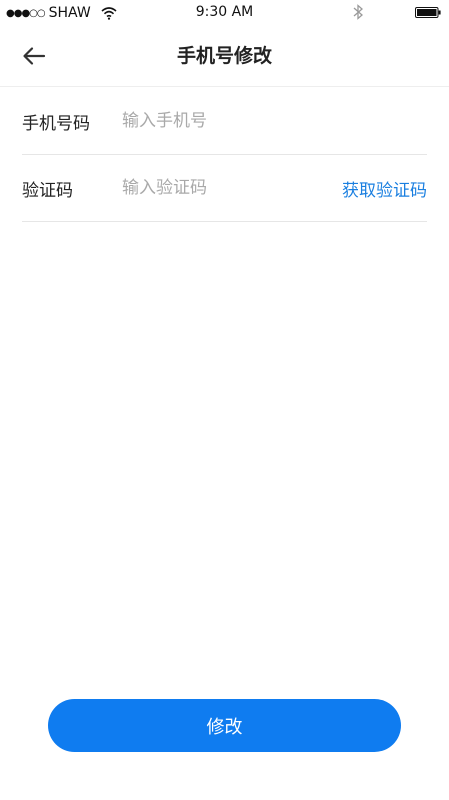  I want to click on page-title: 手机号修改, so click(224, 56).